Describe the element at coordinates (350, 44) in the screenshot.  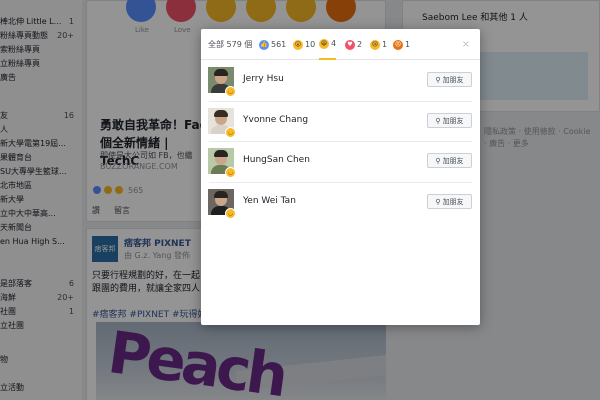
I see `love-reaction-icon: ♥` at that location.